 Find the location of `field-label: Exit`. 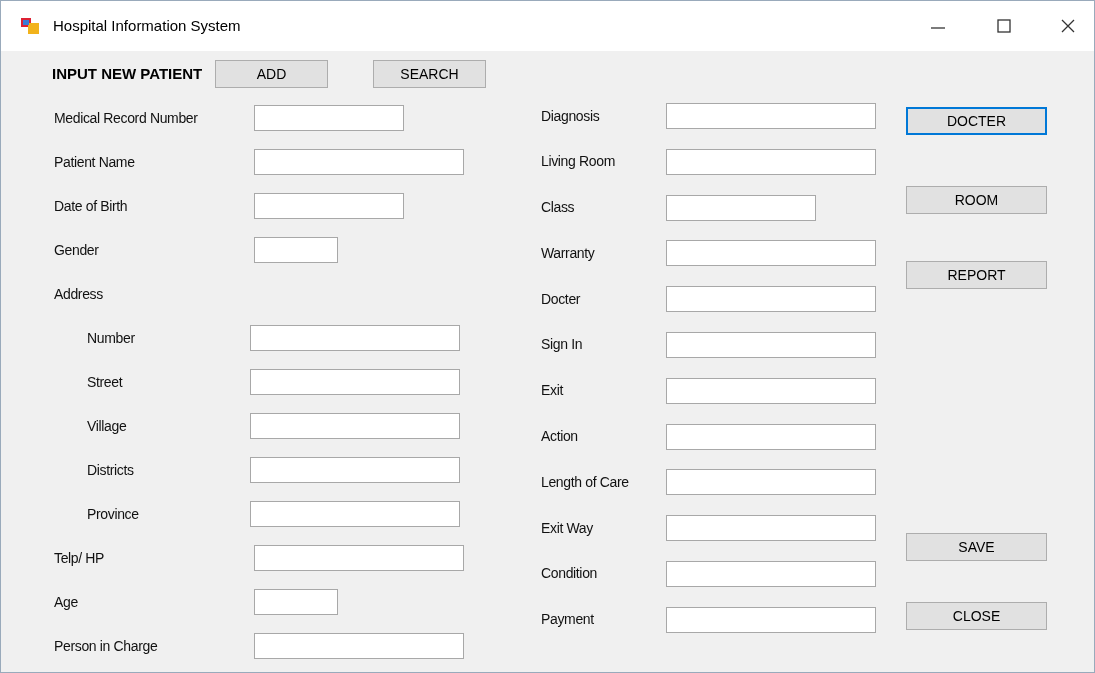

field-label: Exit is located at coordinates (553, 391).